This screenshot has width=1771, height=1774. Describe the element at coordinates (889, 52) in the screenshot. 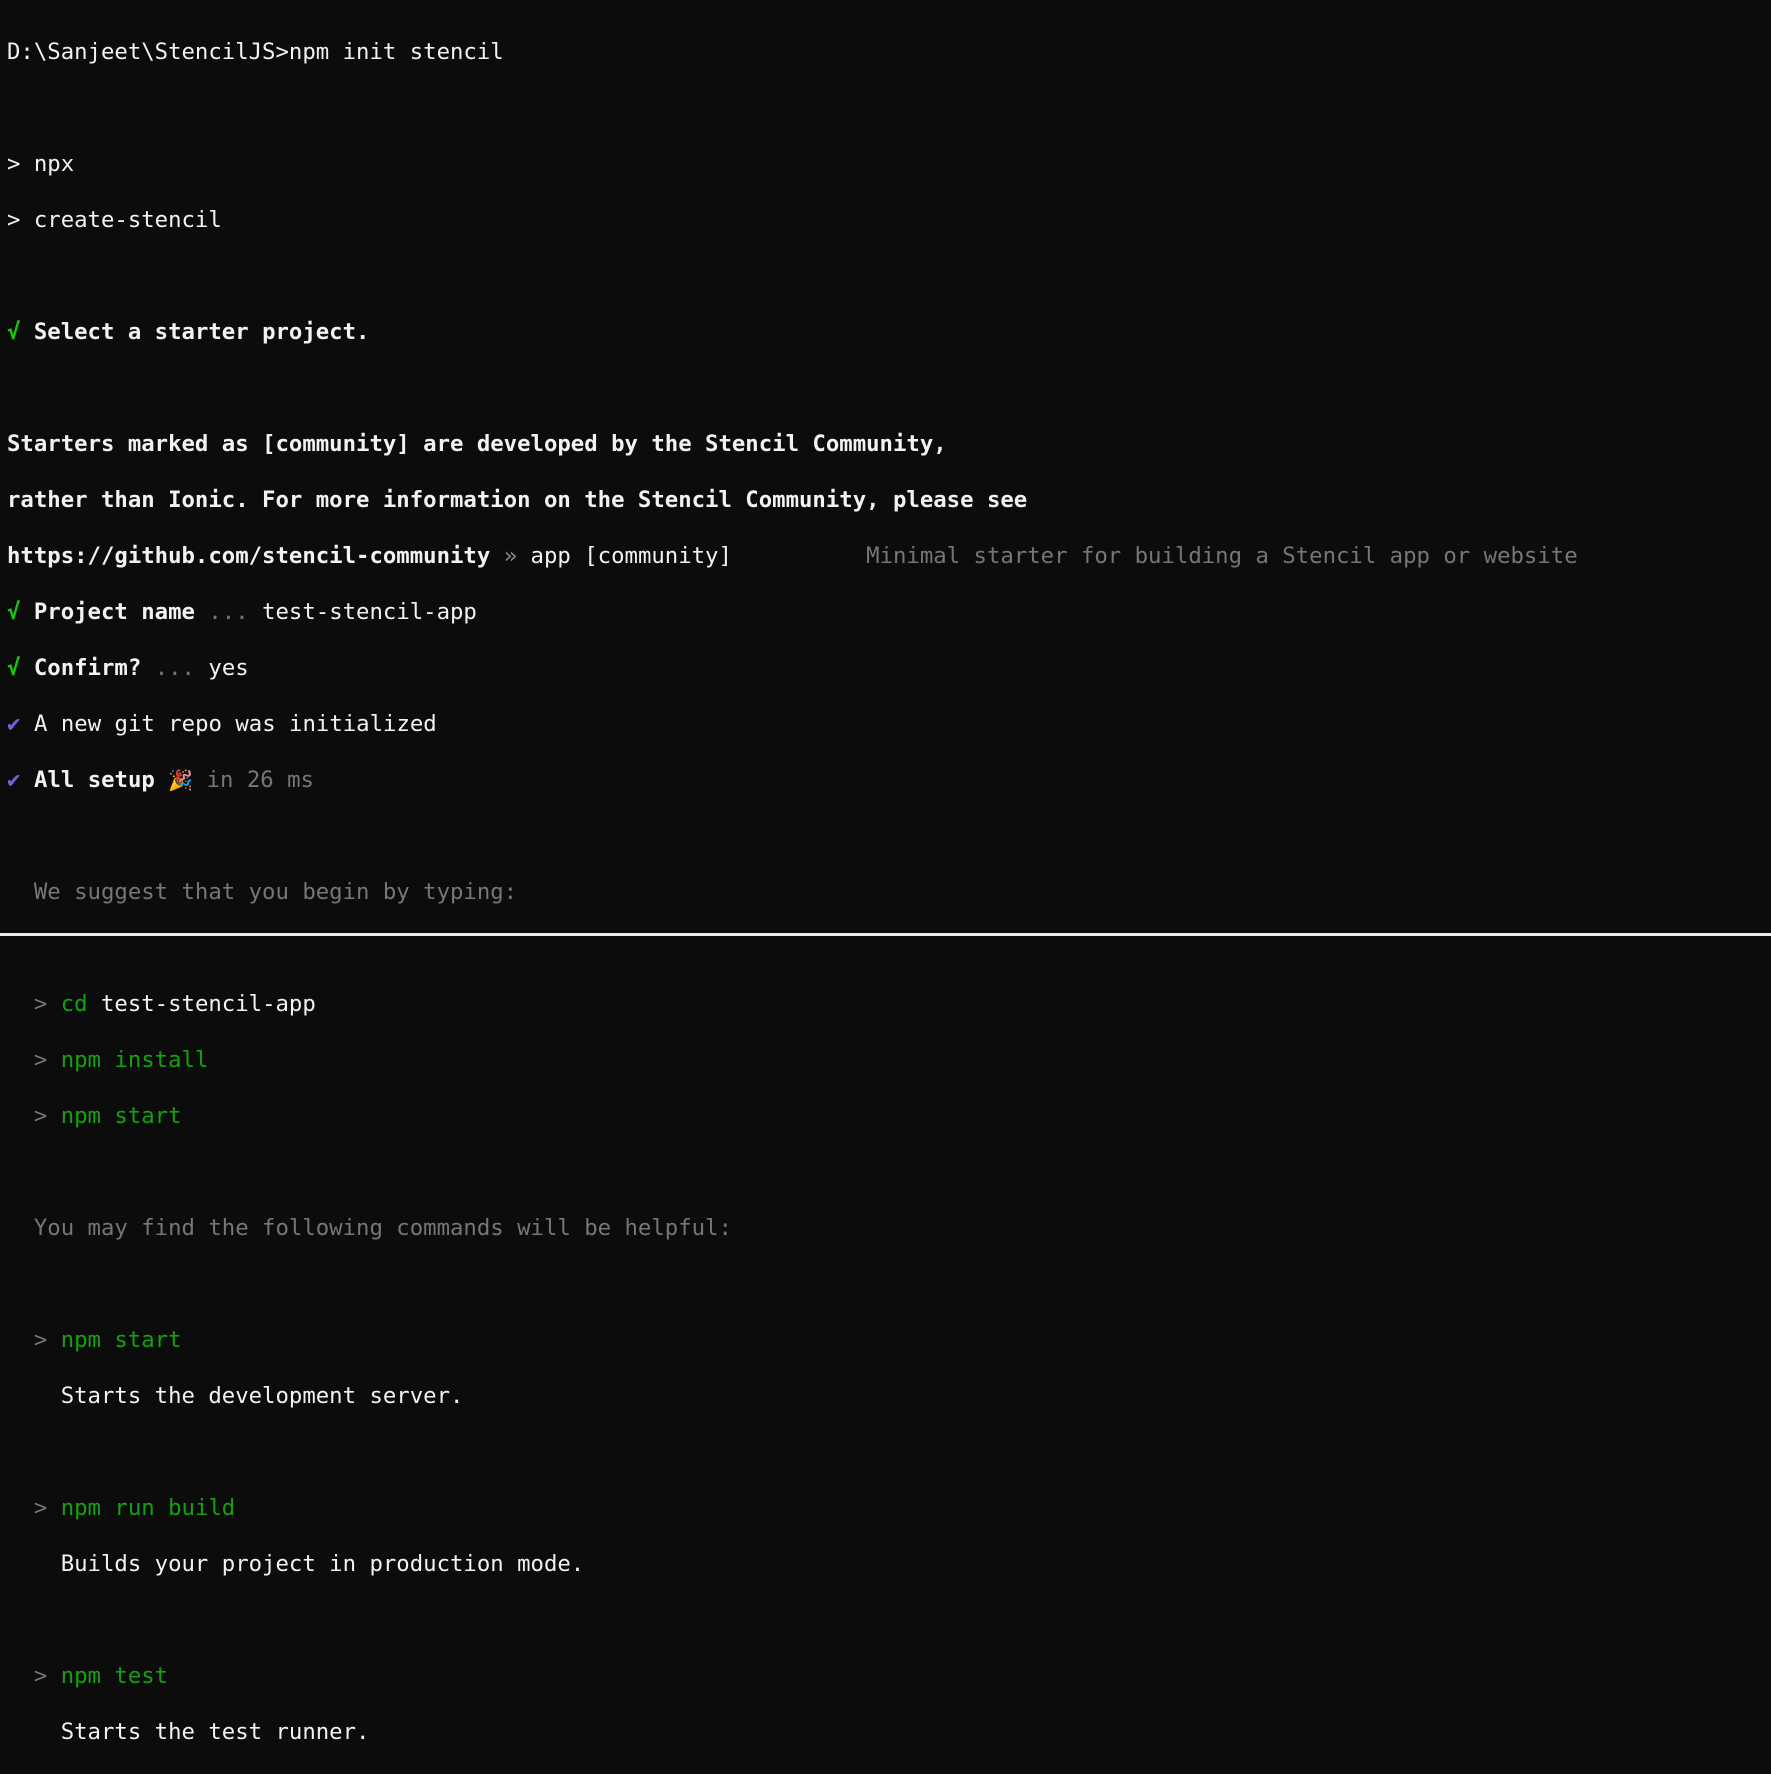

I see `prompt-line: D:\Sanjeet\StencilJS>npm init stencil` at that location.